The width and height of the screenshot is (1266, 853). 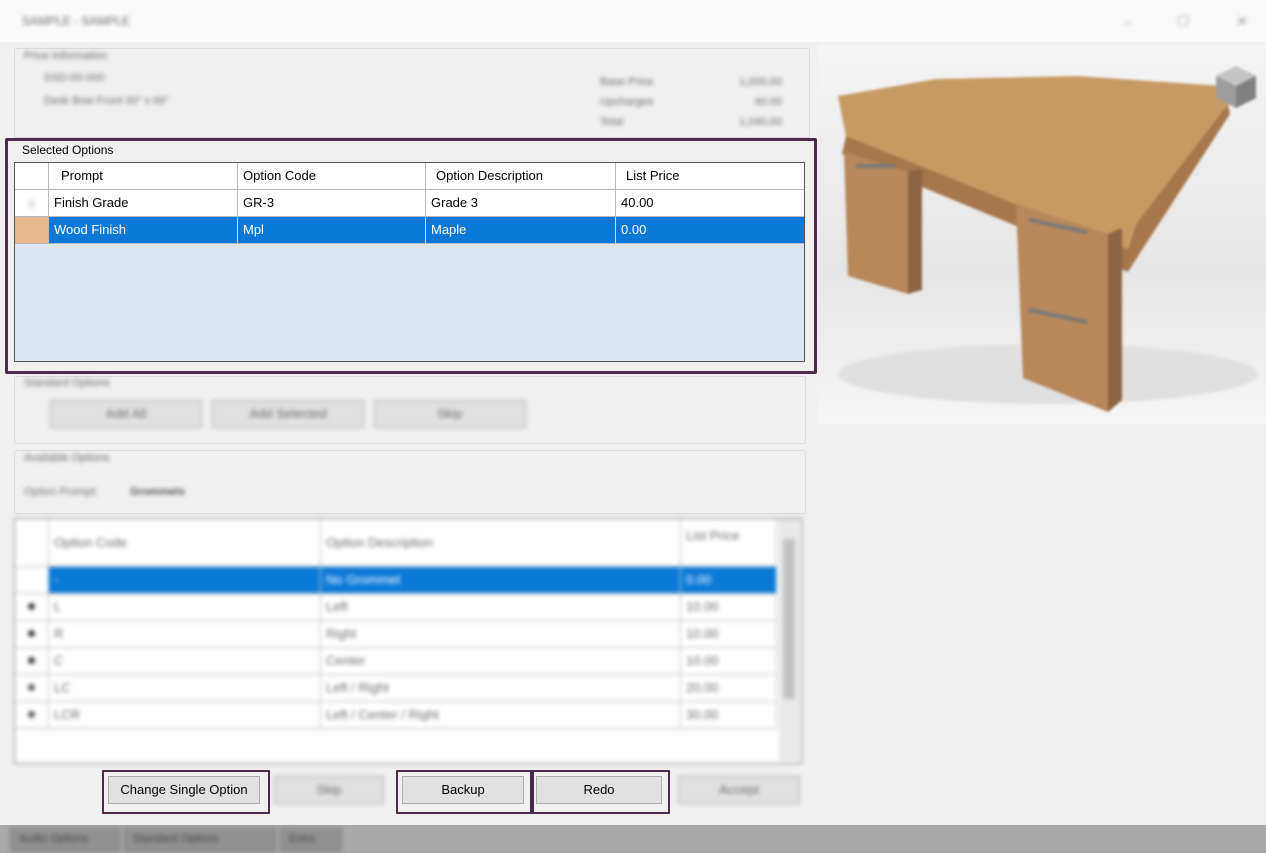 I want to click on cell-list-price: 0.00, so click(x=729, y=580).